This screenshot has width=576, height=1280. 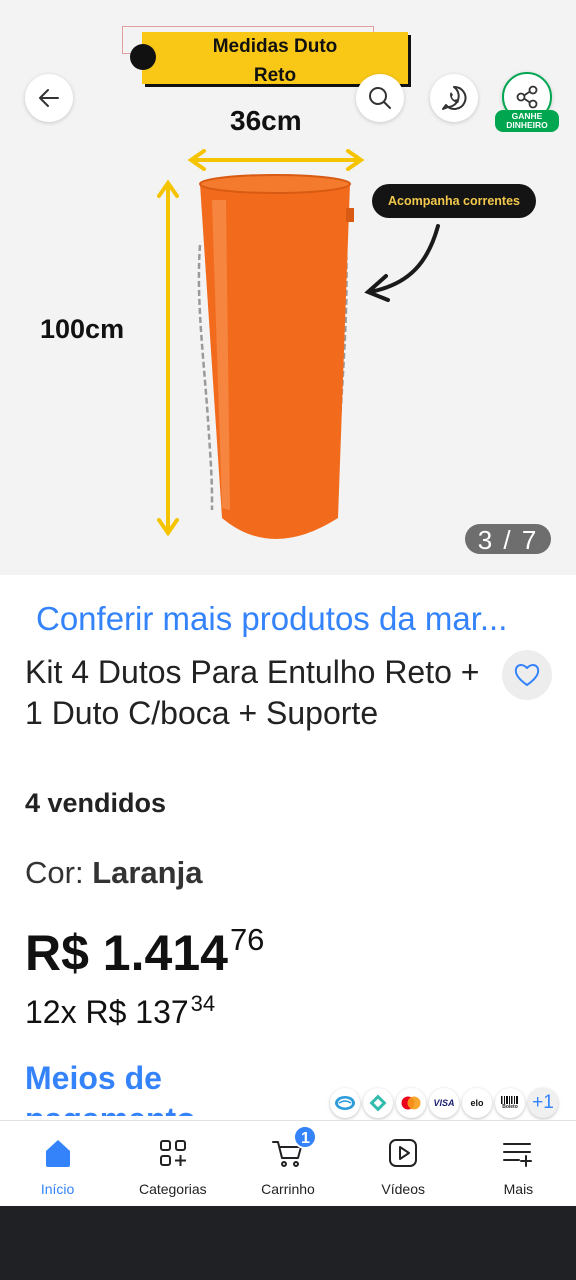 I want to click on callout-arrow, so click(x=402, y=263).